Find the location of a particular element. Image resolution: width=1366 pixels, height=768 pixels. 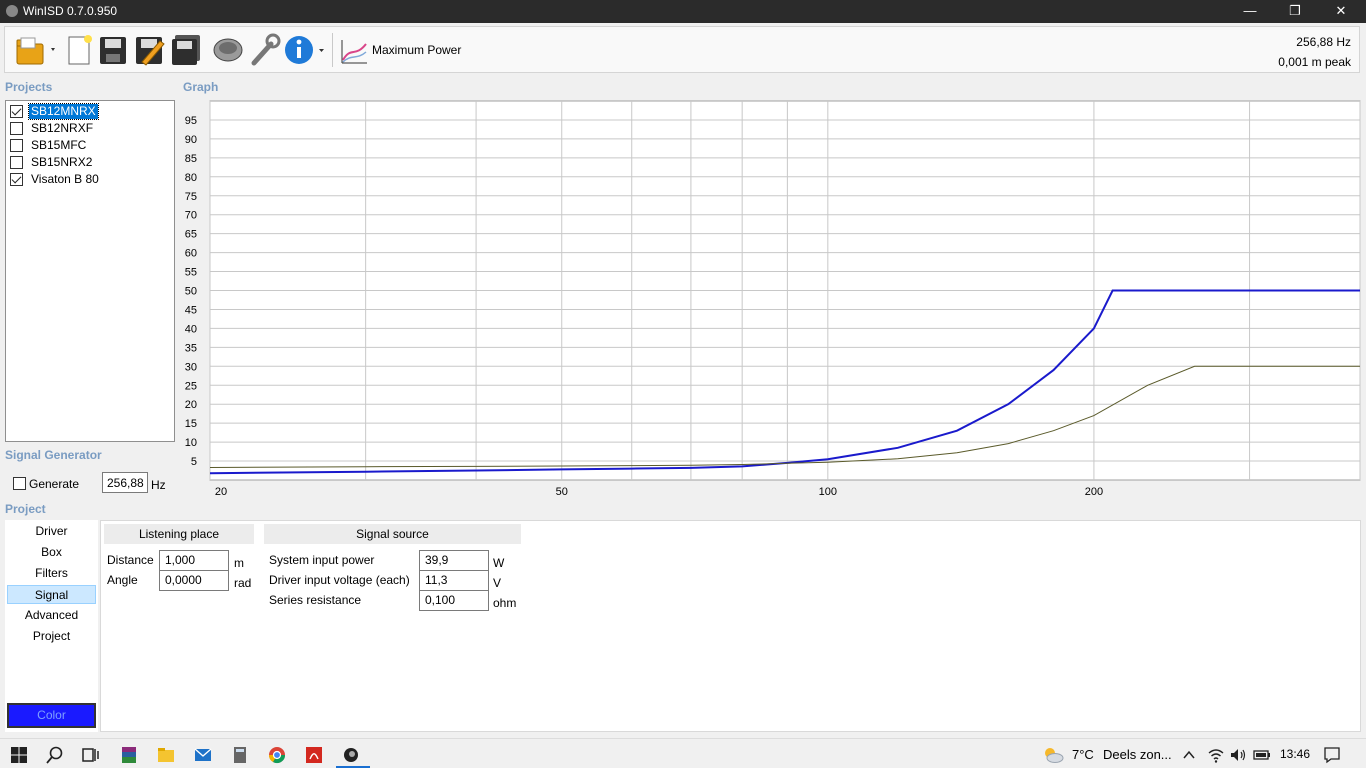

y-tick-label: 70 is located at coordinates (191, 216).